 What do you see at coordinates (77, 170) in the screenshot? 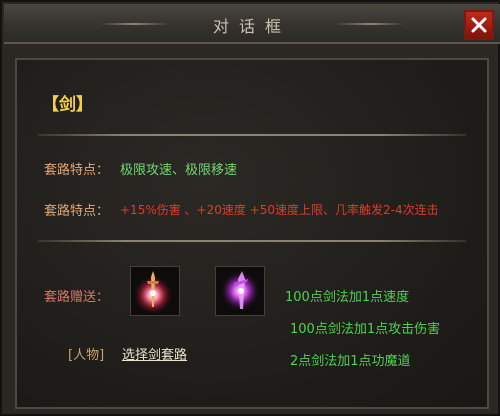
I see `feature1-label: 套路特点：` at bounding box center [77, 170].